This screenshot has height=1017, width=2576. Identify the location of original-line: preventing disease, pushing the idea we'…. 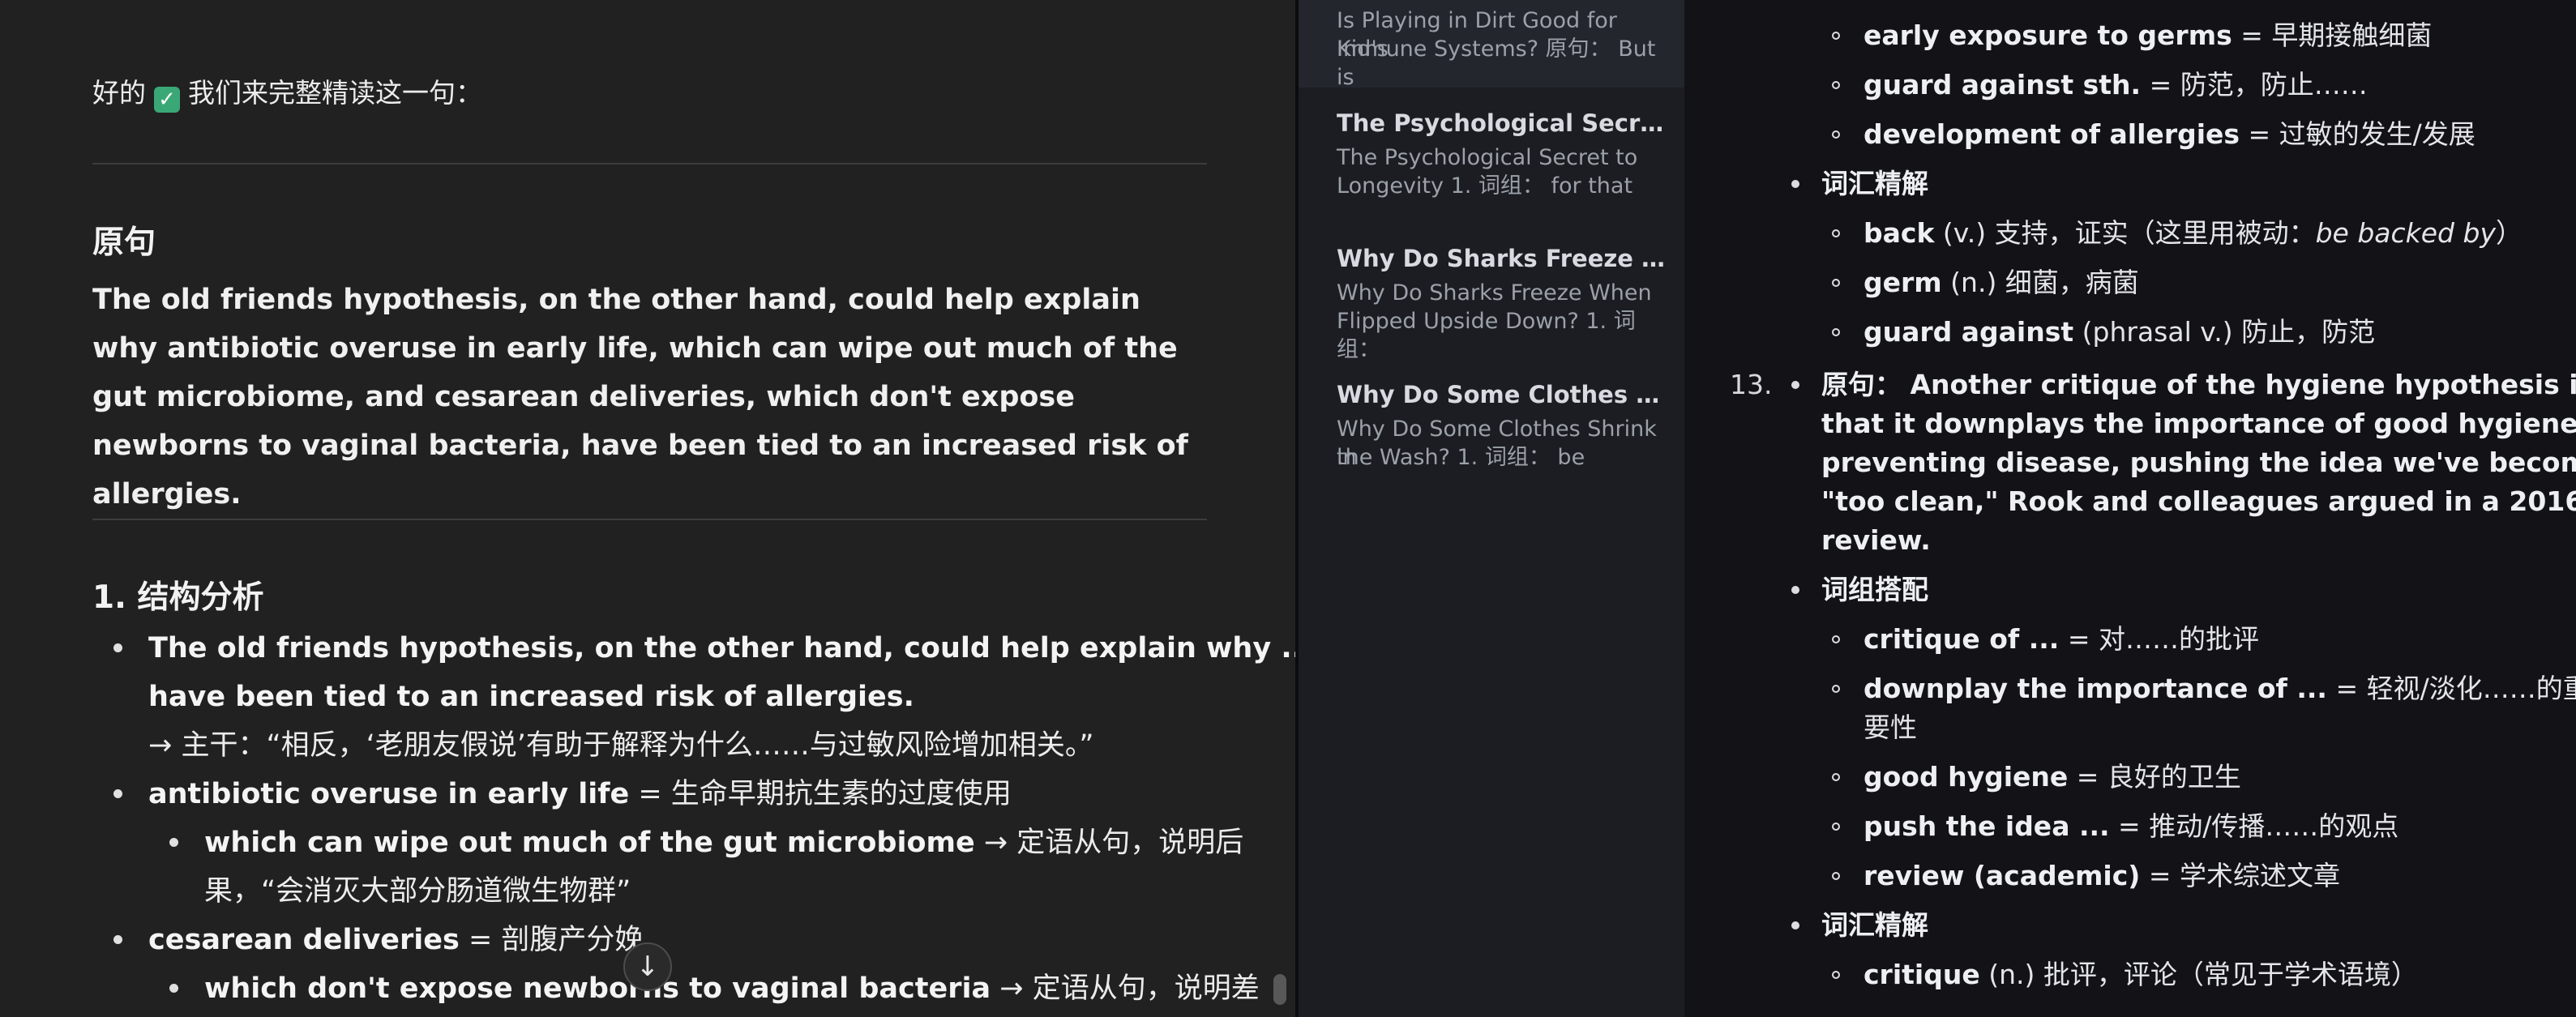
(2198, 462).